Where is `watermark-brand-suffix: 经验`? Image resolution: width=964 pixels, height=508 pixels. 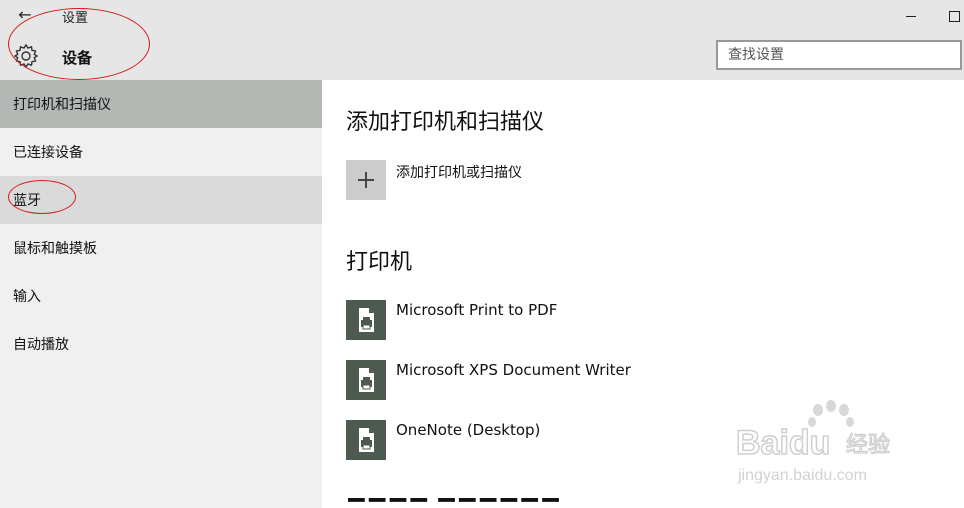
watermark-brand-suffix: 经验 is located at coordinates (868, 445).